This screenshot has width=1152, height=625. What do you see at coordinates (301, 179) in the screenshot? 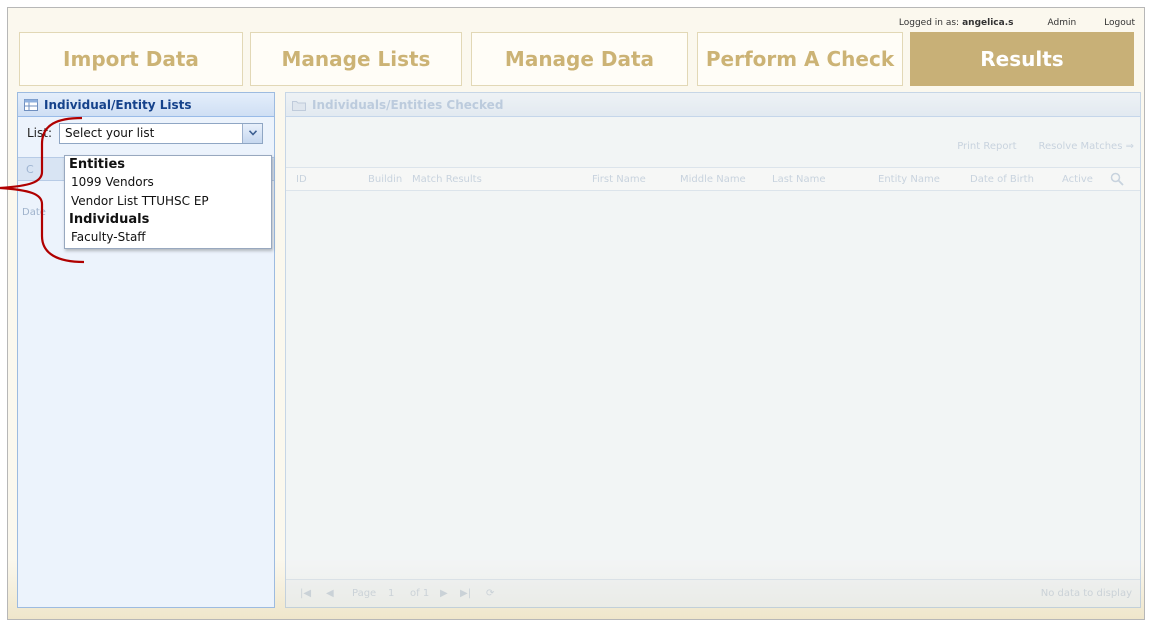
I see `column-header-id: ID` at bounding box center [301, 179].